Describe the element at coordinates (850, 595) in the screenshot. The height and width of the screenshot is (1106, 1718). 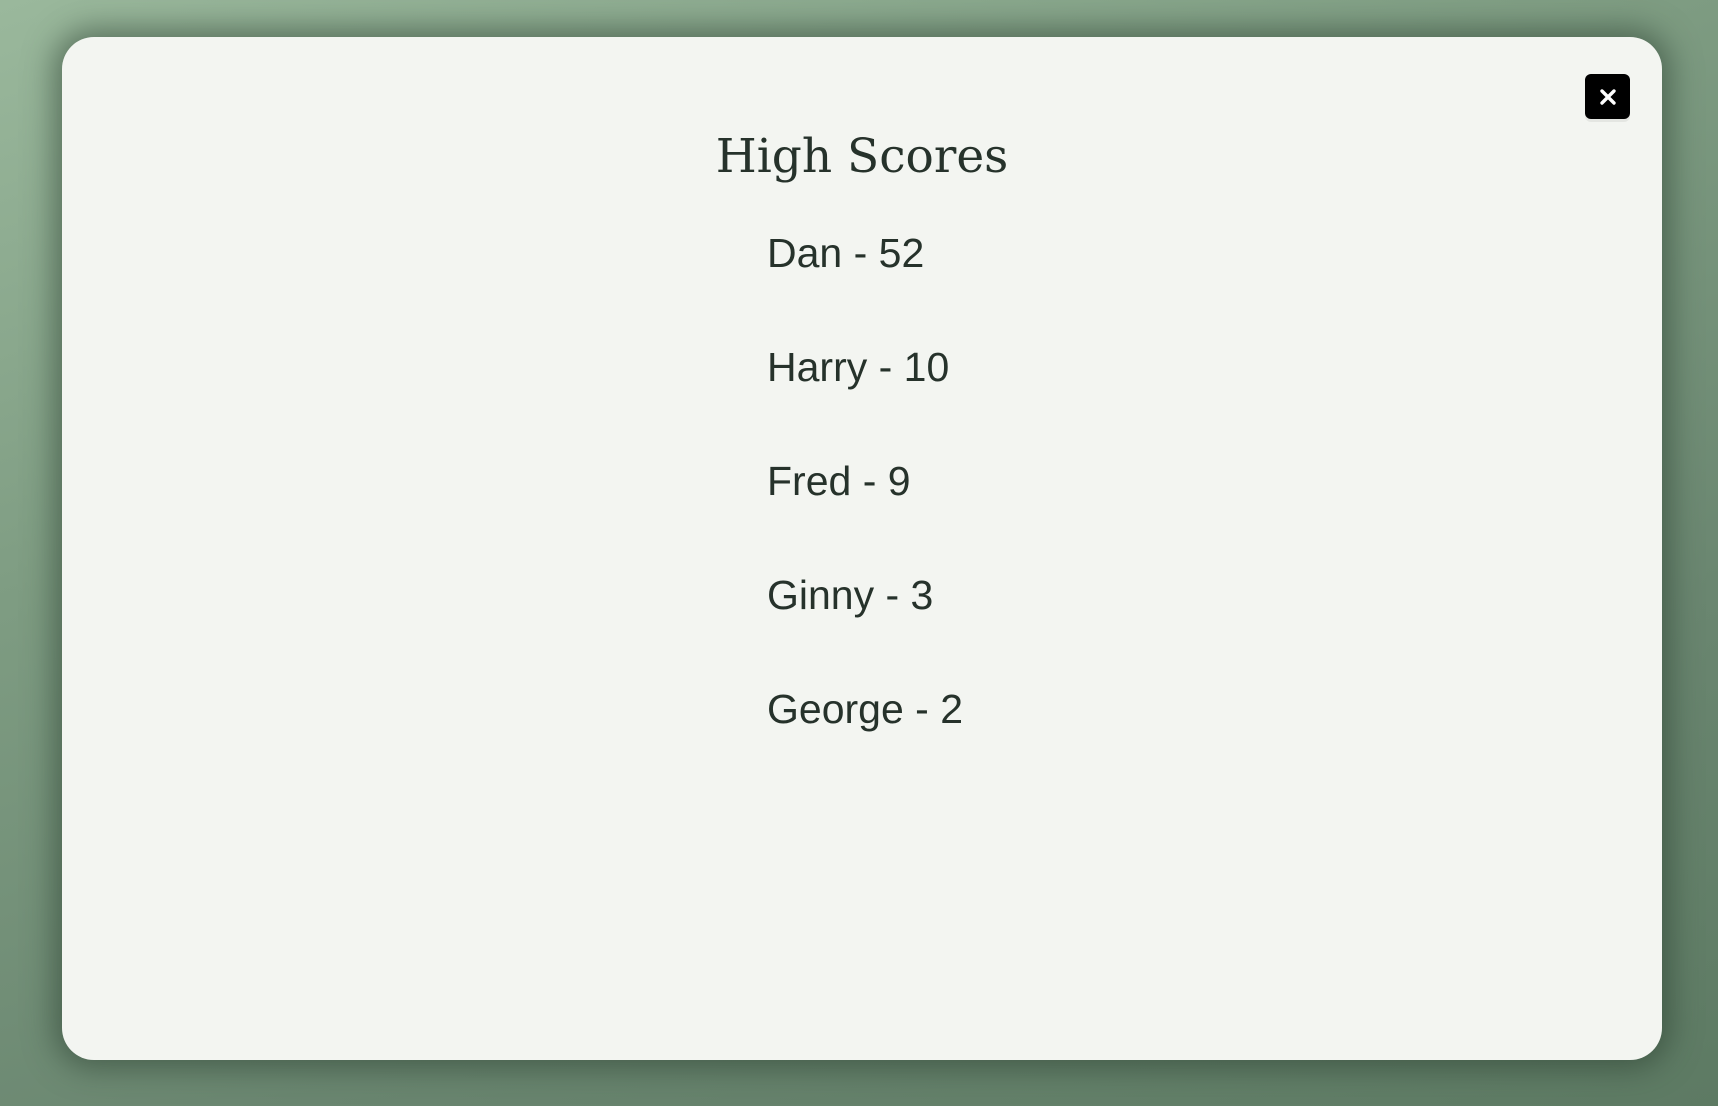
I see `score-item: Ginny - 3` at that location.